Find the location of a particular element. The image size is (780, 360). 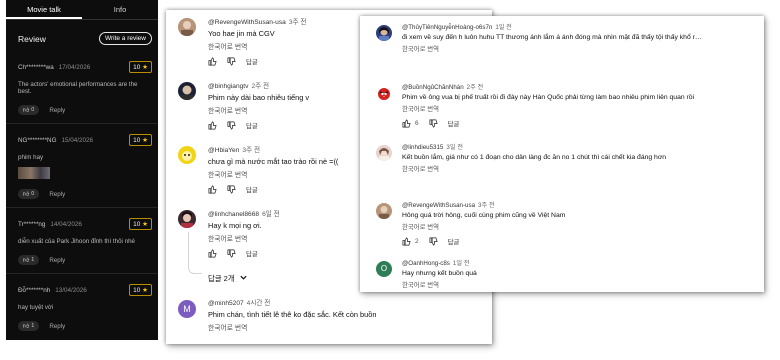

avatar: M is located at coordinates (187, 309).